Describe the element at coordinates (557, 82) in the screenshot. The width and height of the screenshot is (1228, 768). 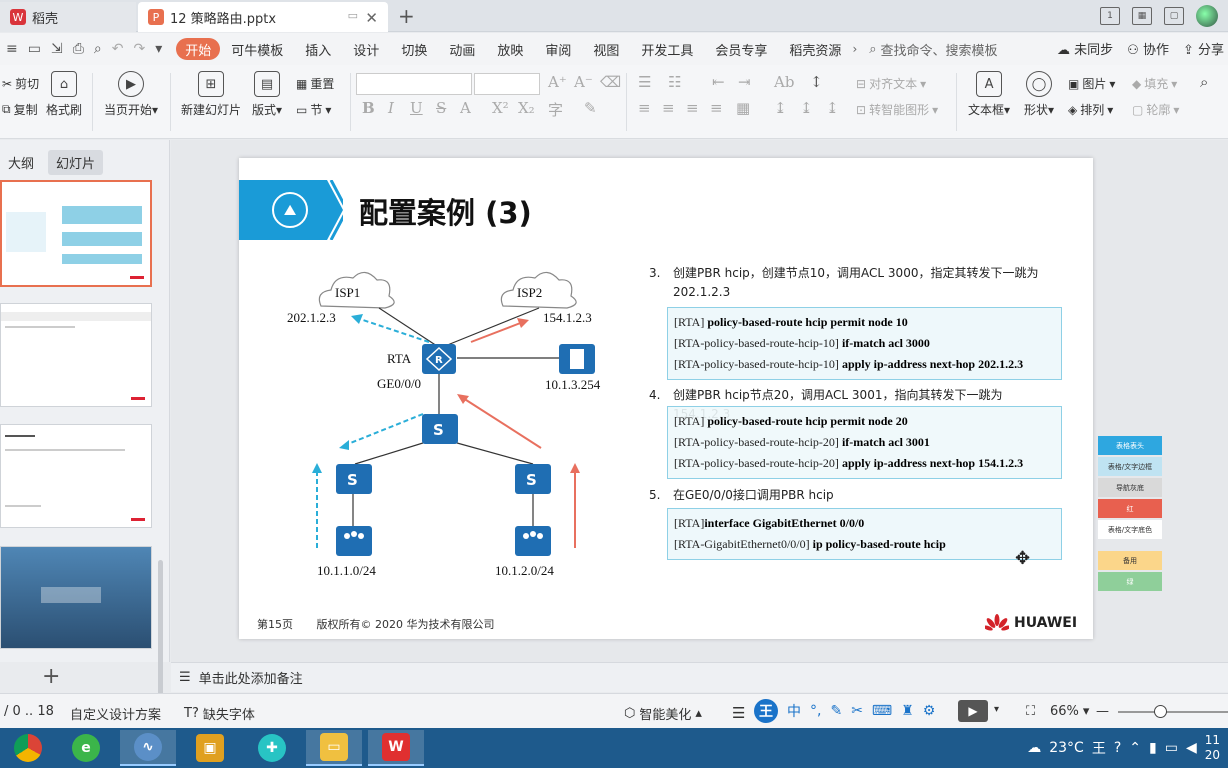
I see `grow-font-icon: A⁺` at that location.